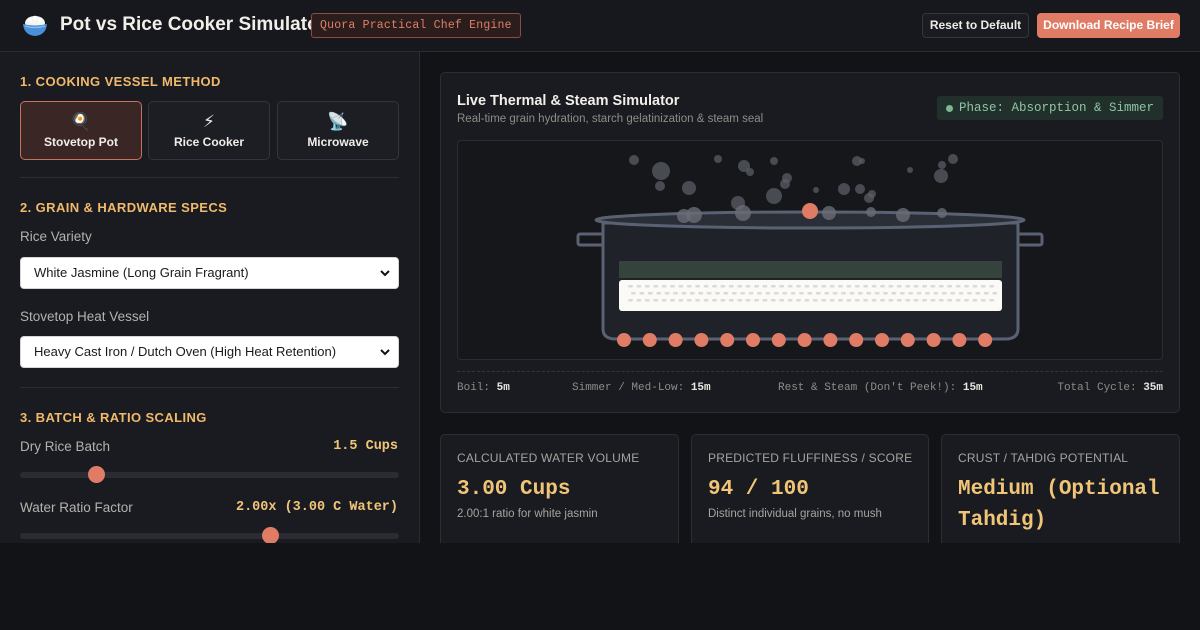 The image size is (1200, 630). What do you see at coordinates (810, 458) in the screenshot?
I see `metric-label: PREDICTED FLUFFINESS / SCORE` at bounding box center [810, 458].